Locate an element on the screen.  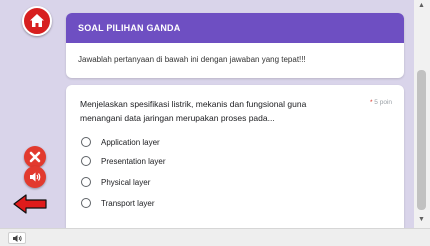
answer-option: Application layer is located at coordinates (120, 142).